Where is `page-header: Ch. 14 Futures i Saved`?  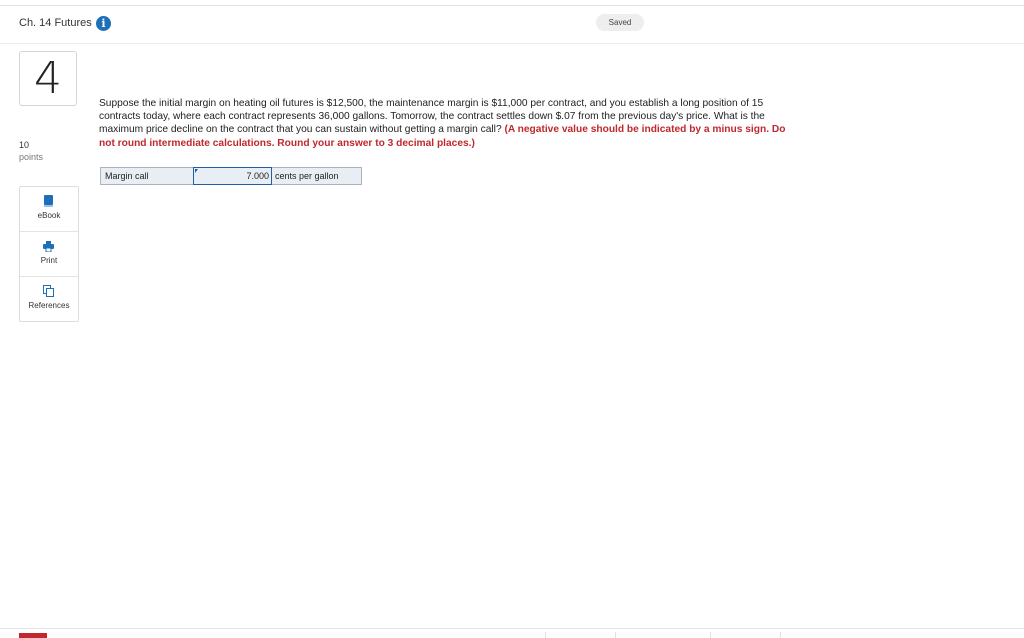 page-header: Ch. 14 Futures i Saved is located at coordinates (512, 25).